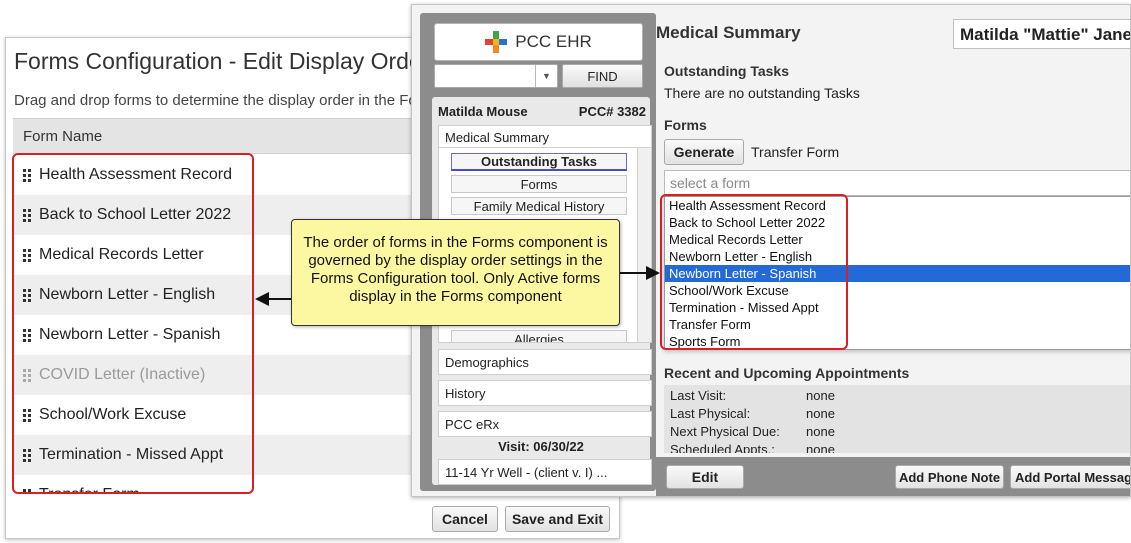  I want to click on patient-full-name: Matilda "Mattie" Jane, so click(1041, 34).